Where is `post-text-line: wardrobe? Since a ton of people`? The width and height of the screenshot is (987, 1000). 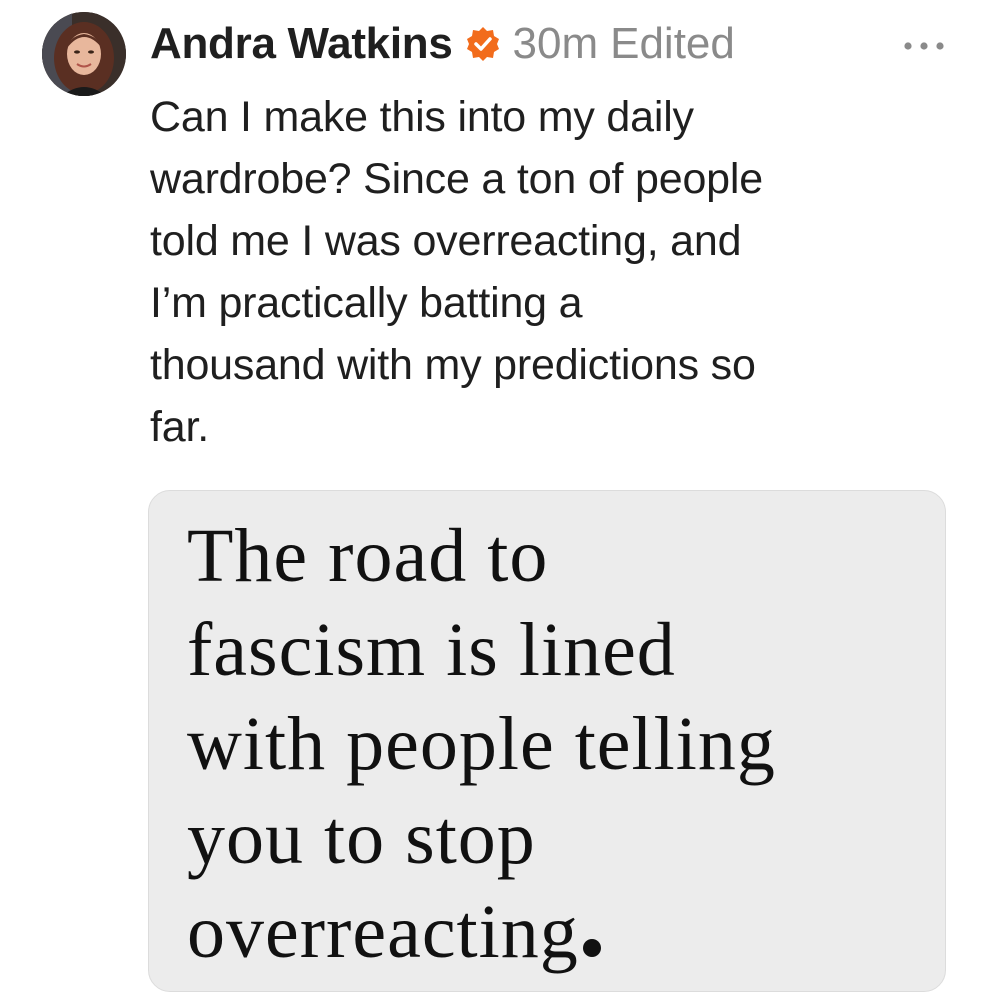
post-text-line: wardrobe? Since a ton of people is located at coordinates (456, 179).